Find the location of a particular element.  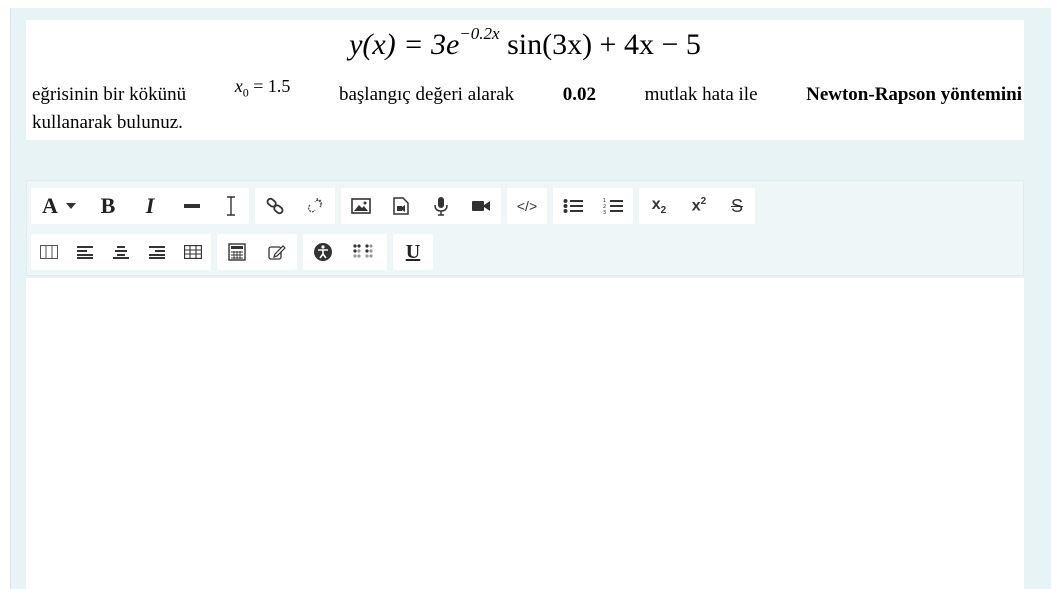

edit-icon is located at coordinates (277, 252).